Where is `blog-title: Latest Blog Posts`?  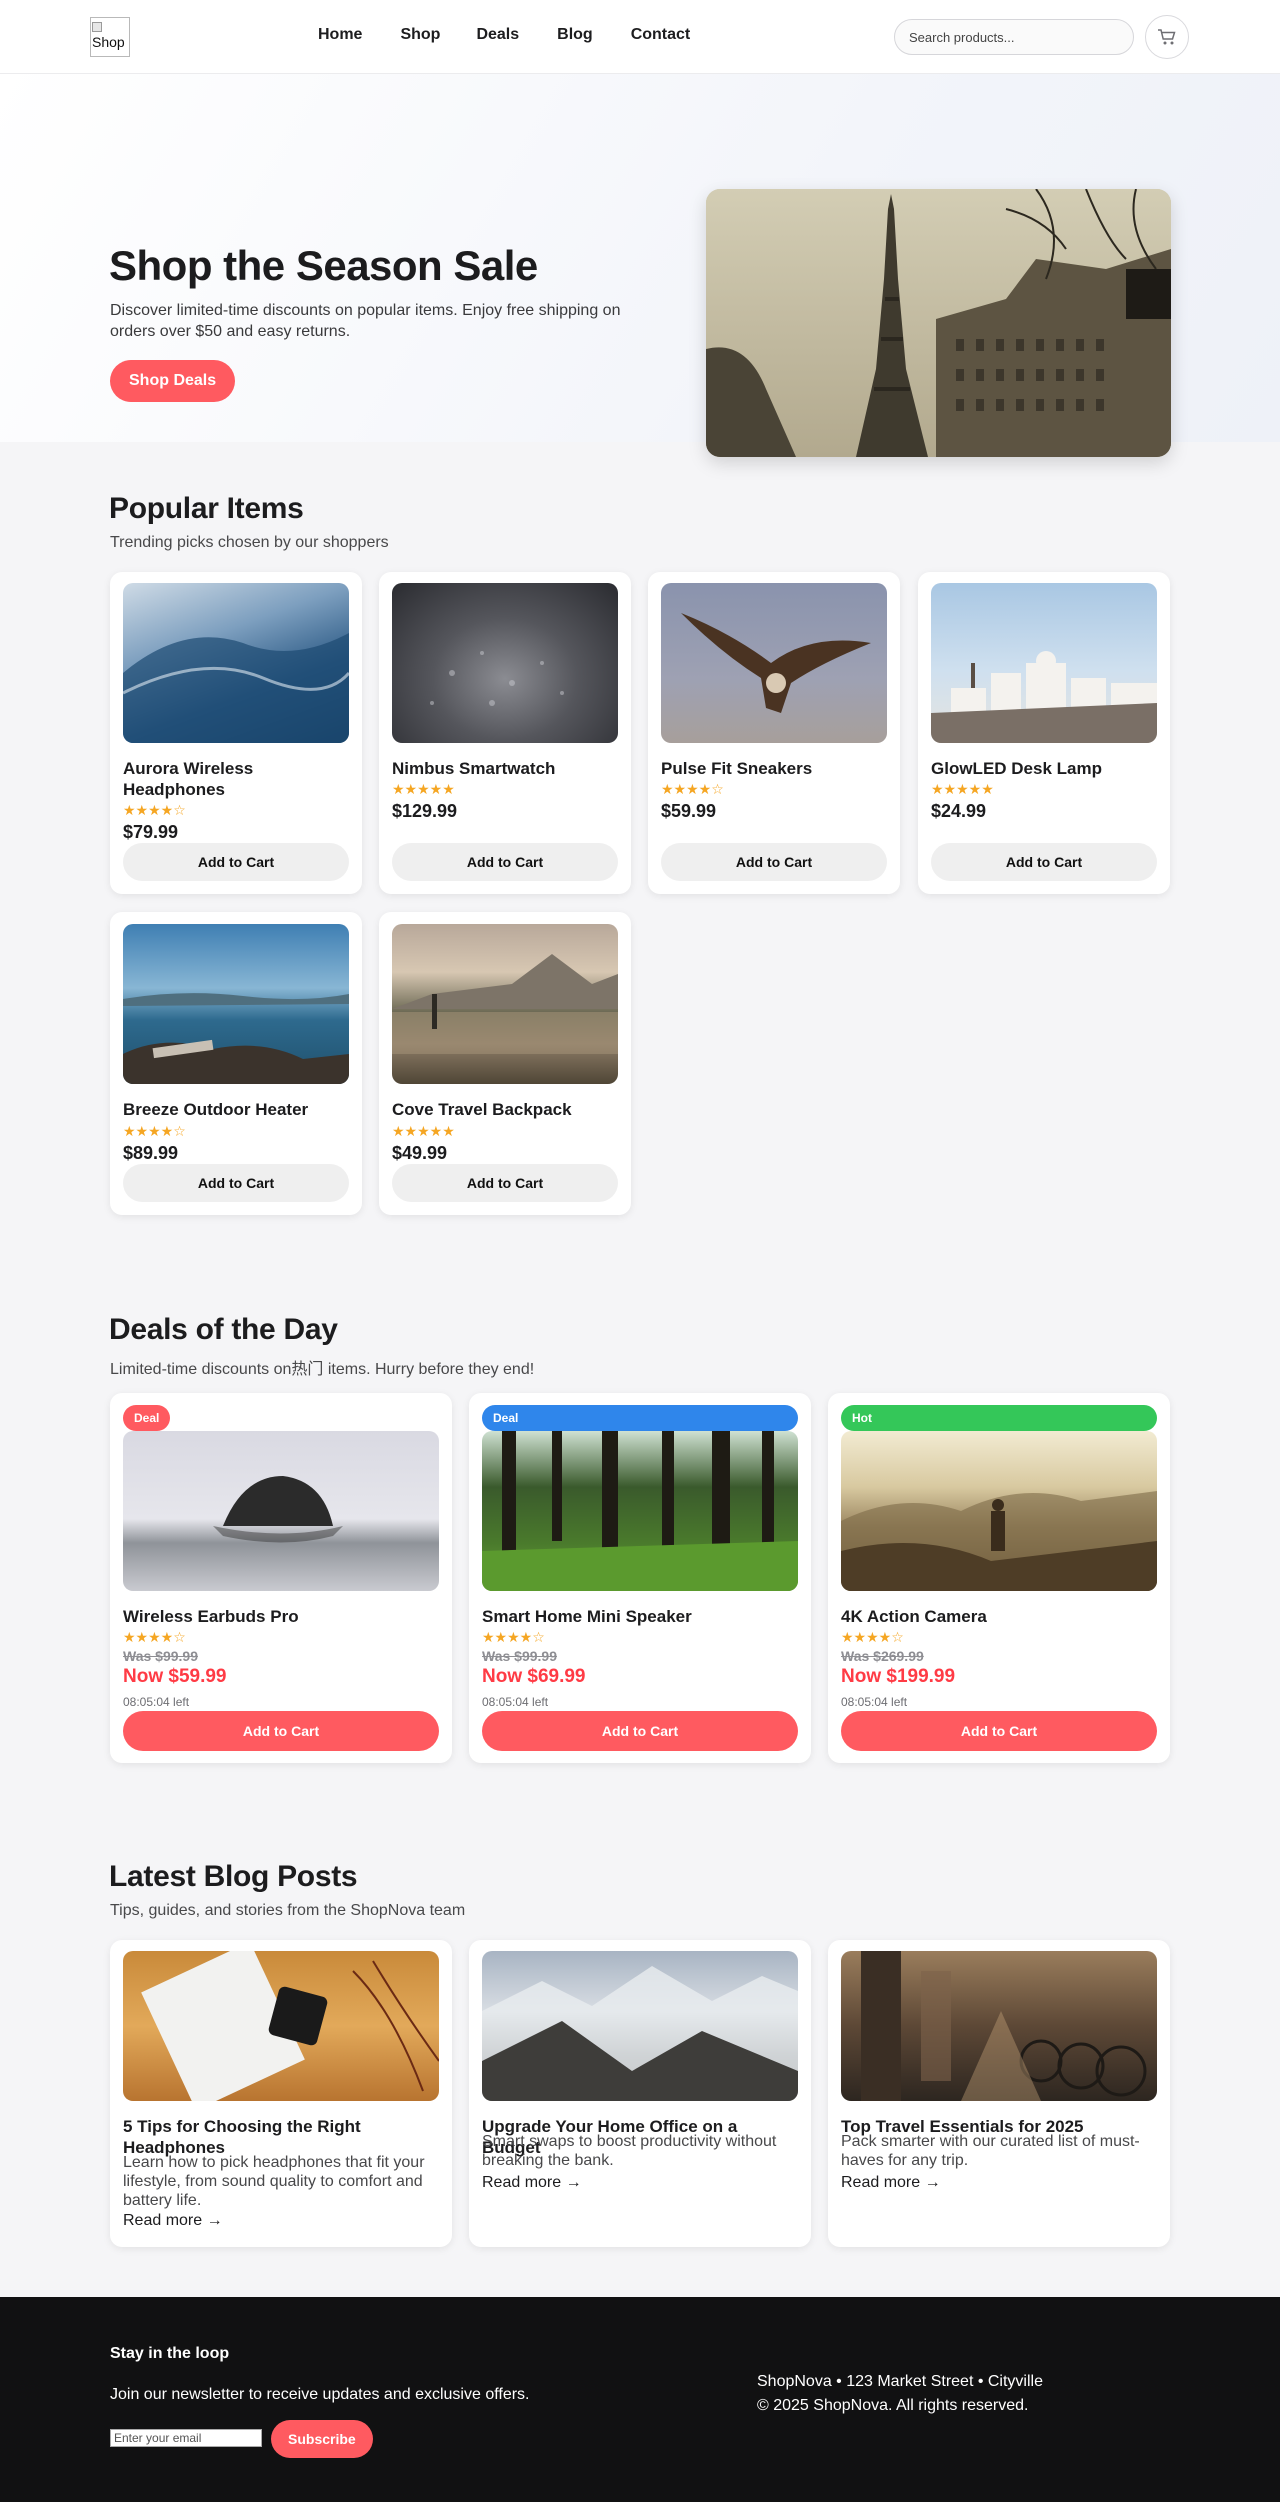 blog-title: Latest Blog Posts is located at coordinates (233, 1876).